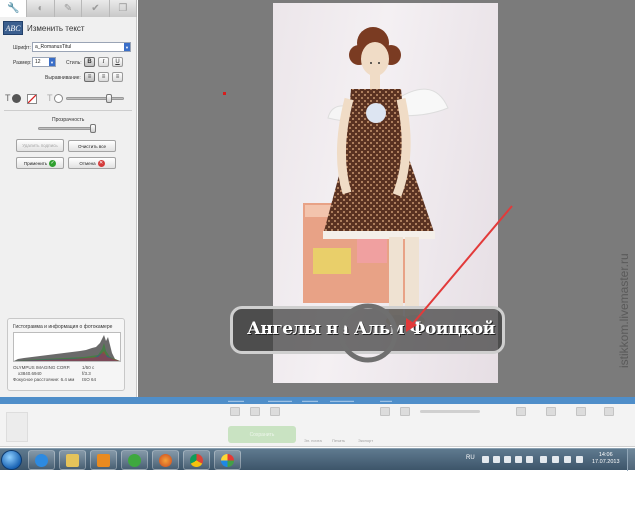  I want to click on wrench-icon: 🔧, so click(13, 8).